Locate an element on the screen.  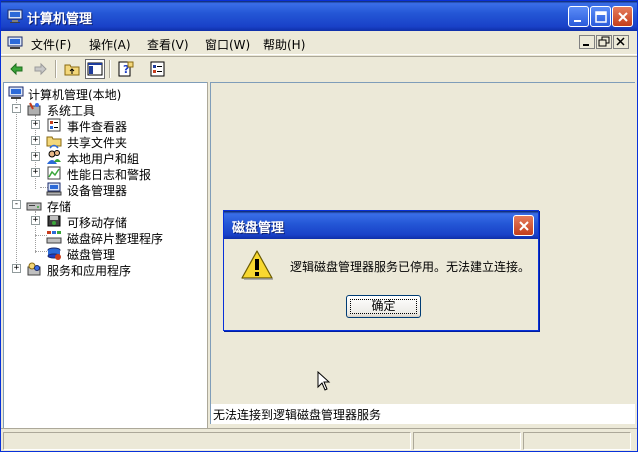
title-bar: 计算机管理 is located at coordinates (319, 16).